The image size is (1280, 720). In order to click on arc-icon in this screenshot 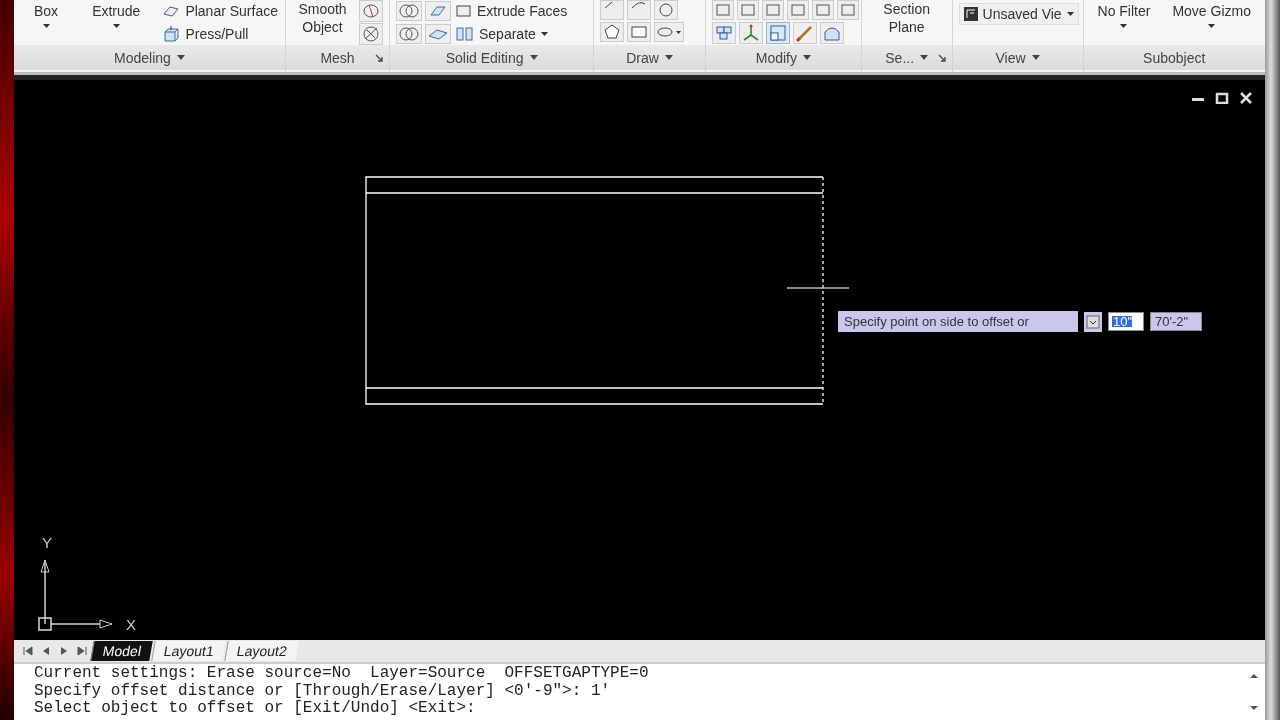, I will do `click(639, 10)`.